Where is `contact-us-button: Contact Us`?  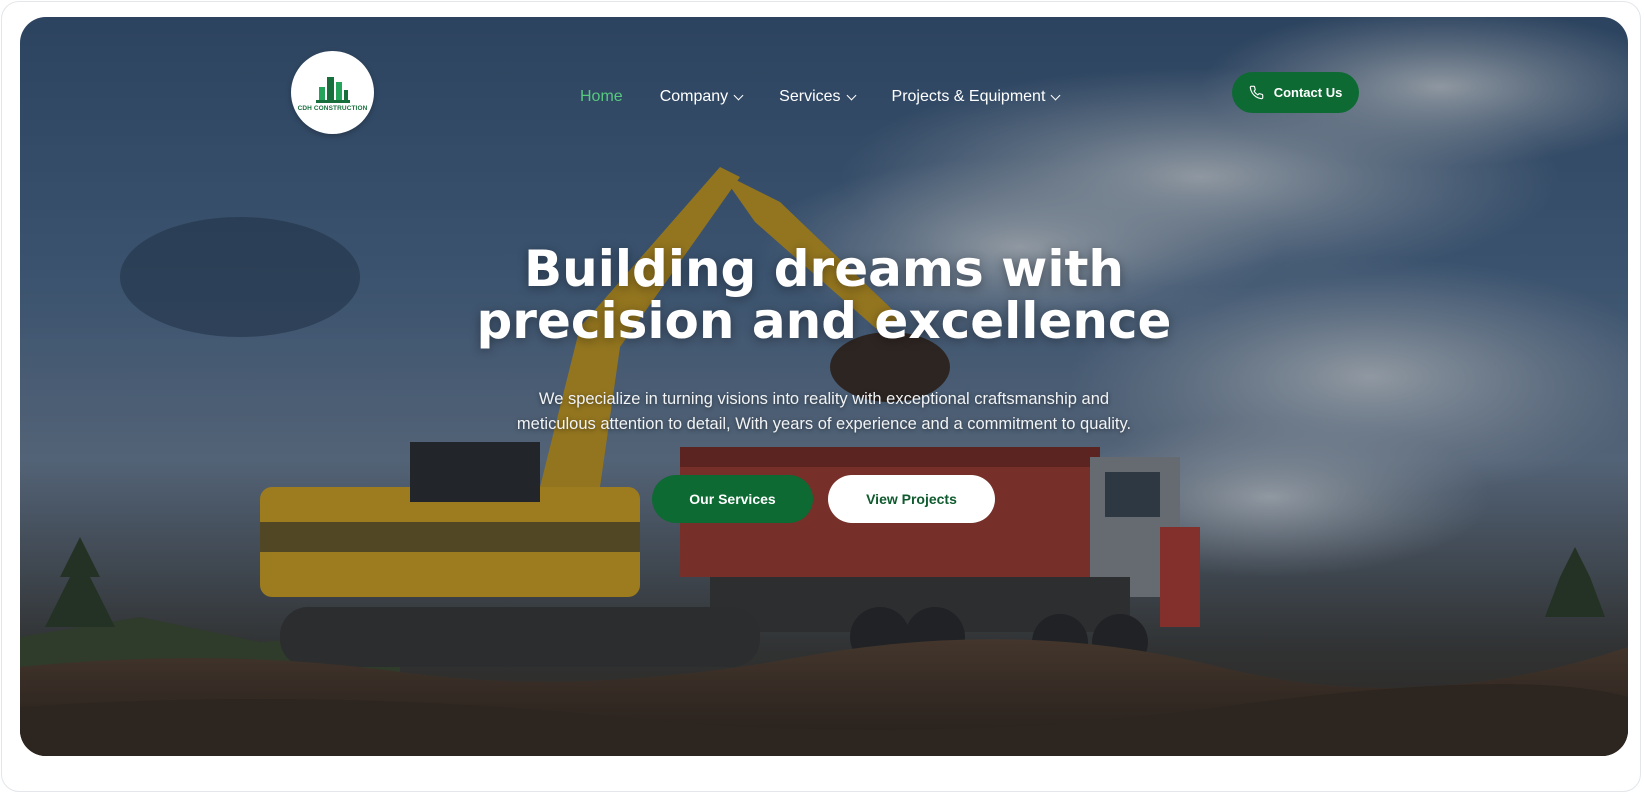 contact-us-button: Contact Us is located at coordinates (1295, 92).